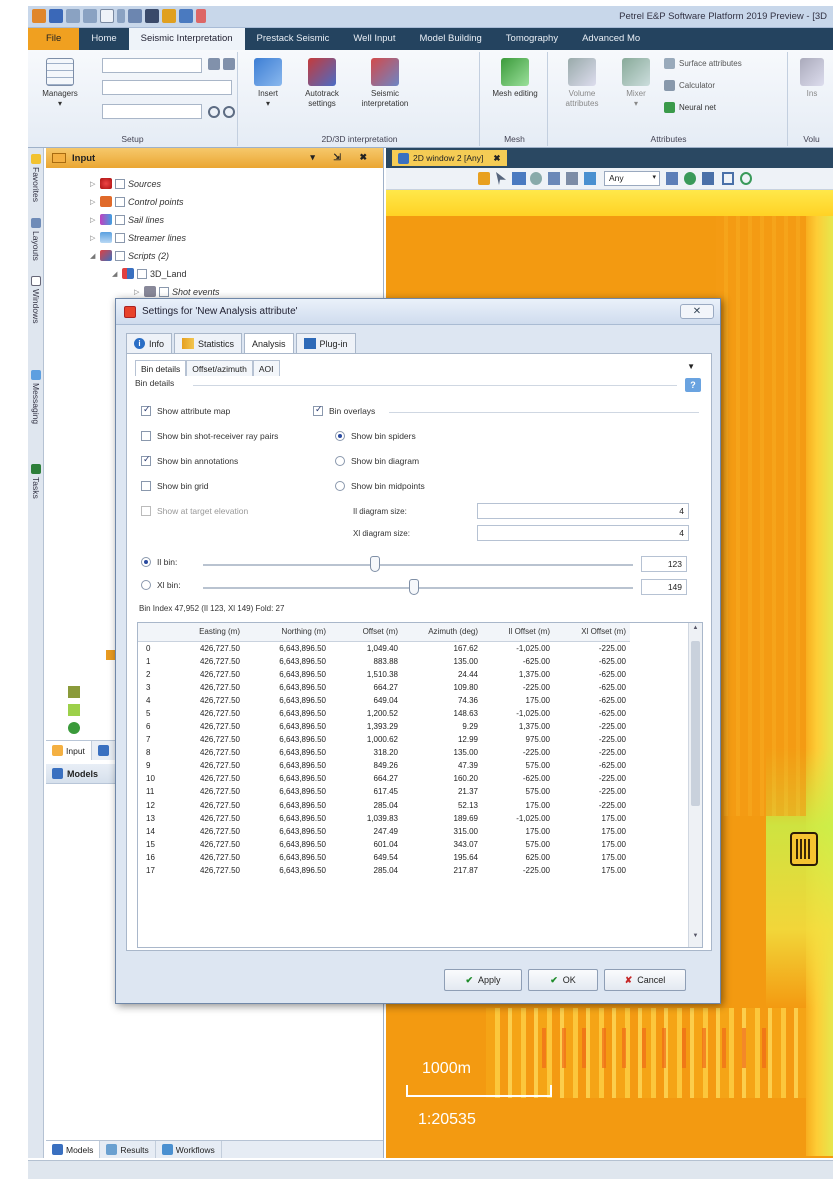 Image resolution: width=833 pixels, height=1179 pixels. I want to click on view-grid-icon, so click(708, 178).